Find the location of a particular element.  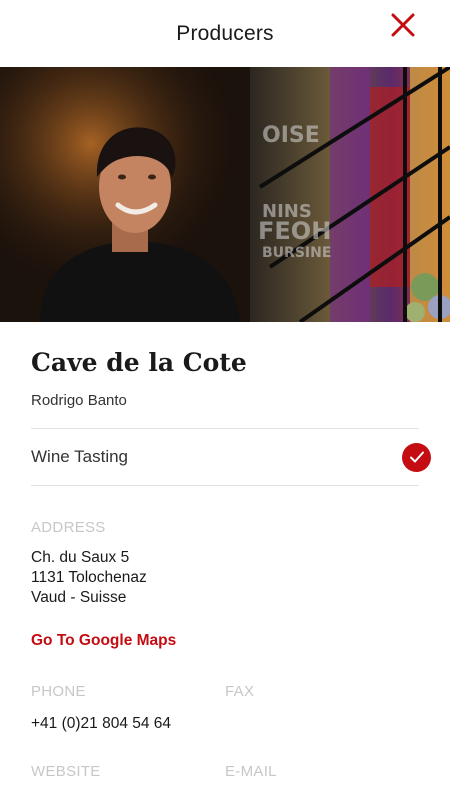

close-icon is located at coordinates (403, 25).